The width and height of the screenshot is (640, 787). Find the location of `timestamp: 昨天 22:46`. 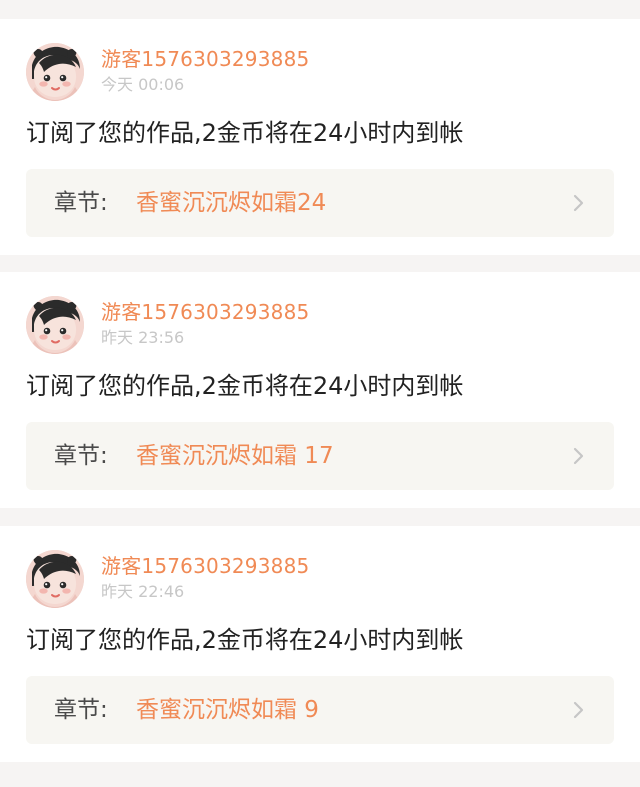

timestamp: 昨天 22:46 is located at coordinates (143, 591).